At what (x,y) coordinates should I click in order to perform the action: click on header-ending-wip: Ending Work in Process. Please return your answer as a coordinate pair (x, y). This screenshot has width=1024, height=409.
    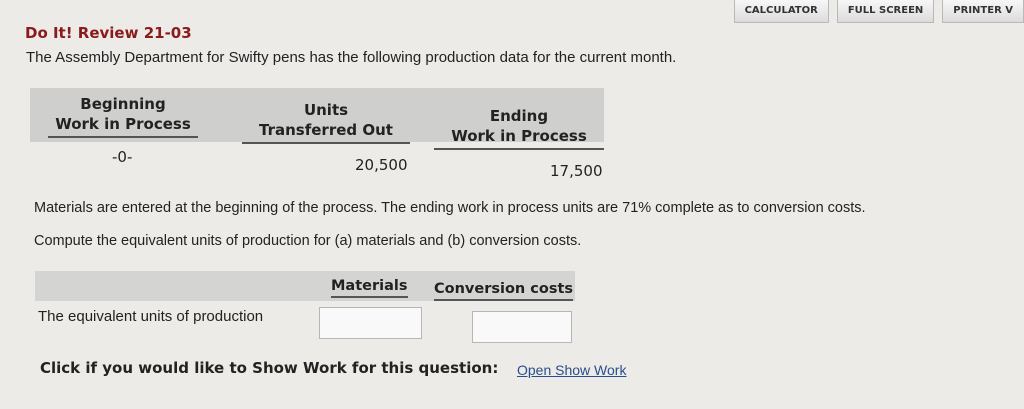
    Looking at the image, I should click on (519, 128).